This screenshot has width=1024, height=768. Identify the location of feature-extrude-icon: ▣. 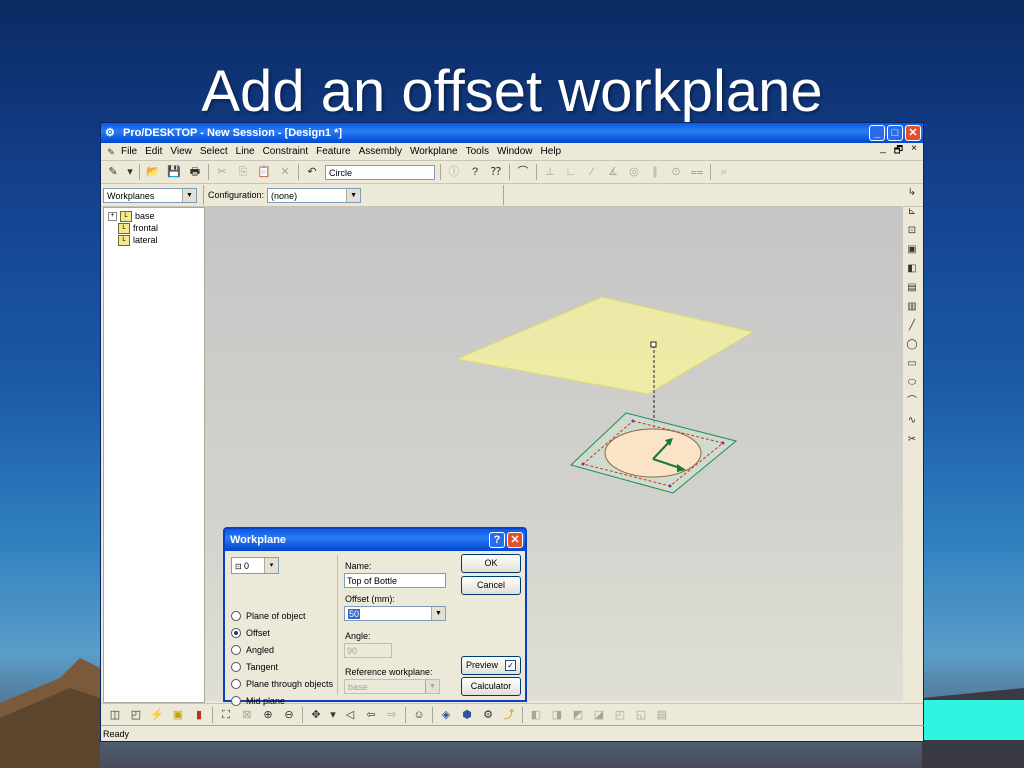
(912, 250).